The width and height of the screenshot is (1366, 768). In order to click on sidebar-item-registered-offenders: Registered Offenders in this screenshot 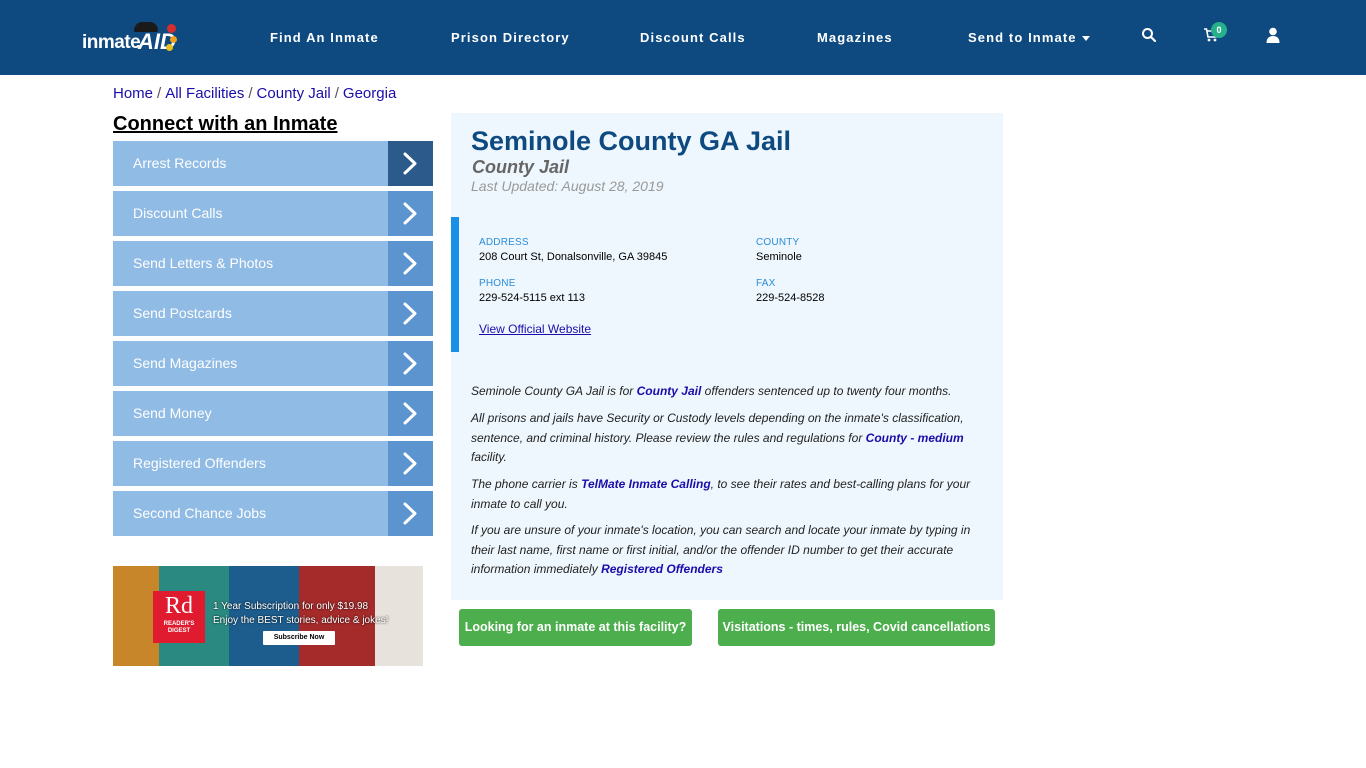, I will do `click(273, 463)`.